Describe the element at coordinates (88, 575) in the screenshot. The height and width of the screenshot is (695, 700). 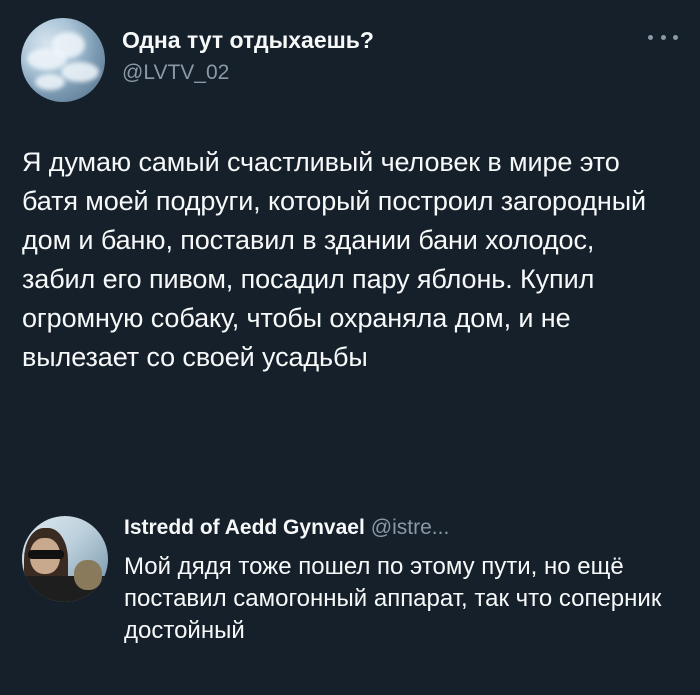
I see `avatar-dog` at that location.